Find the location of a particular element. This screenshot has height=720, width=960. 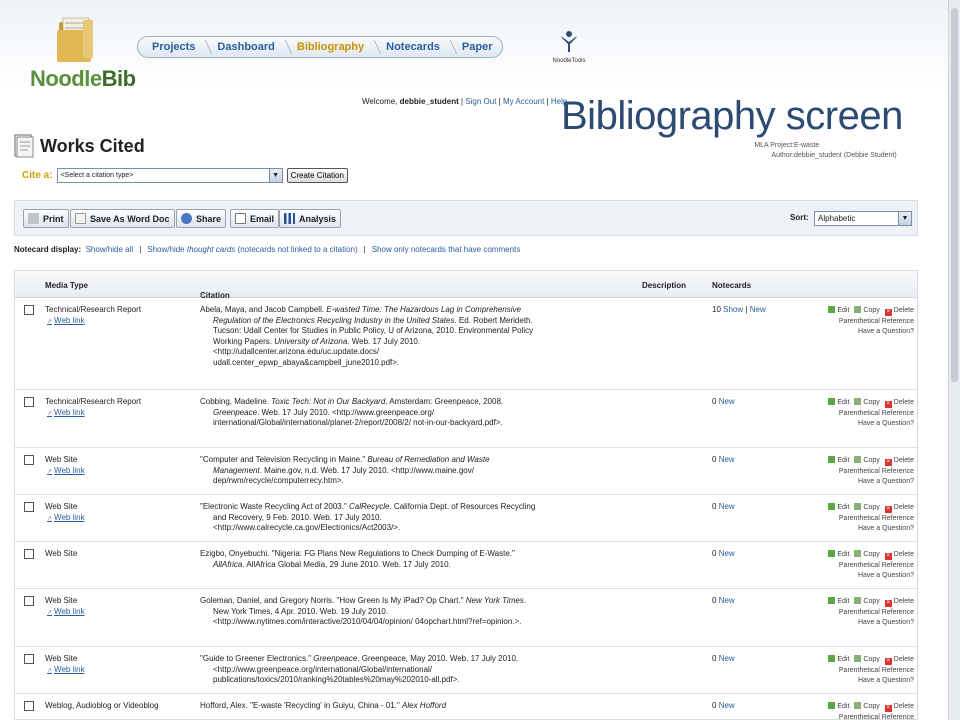

nav-dashboard: Dashboard is located at coordinates (248, 47).